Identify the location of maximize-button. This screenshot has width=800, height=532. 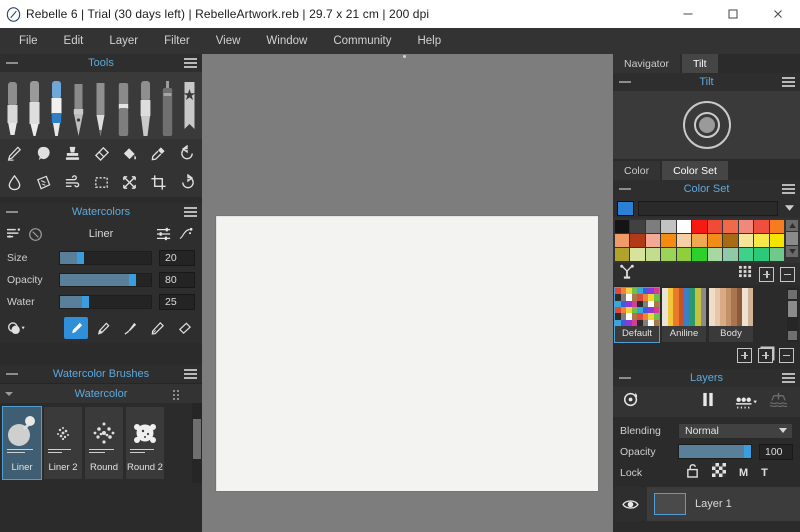
(732, 14).